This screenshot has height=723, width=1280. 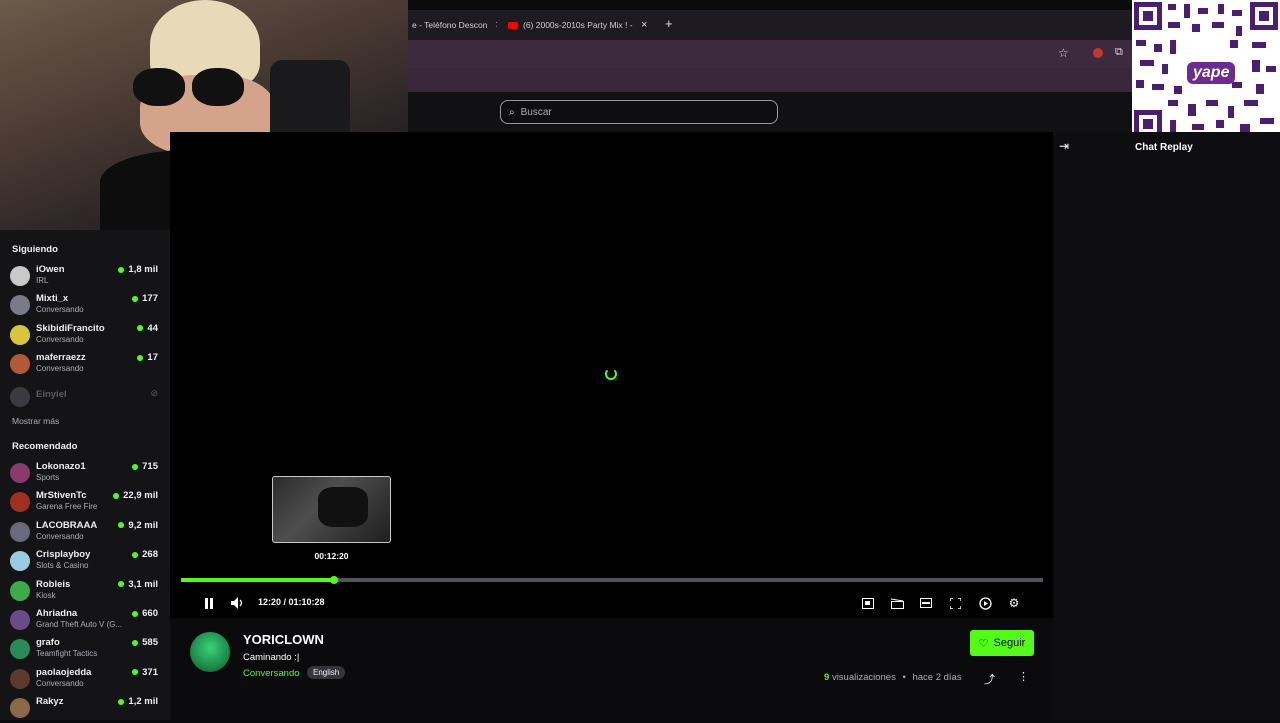 What do you see at coordinates (1014, 603) in the screenshot?
I see `settings-button: ⚙` at bounding box center [1014, 603].